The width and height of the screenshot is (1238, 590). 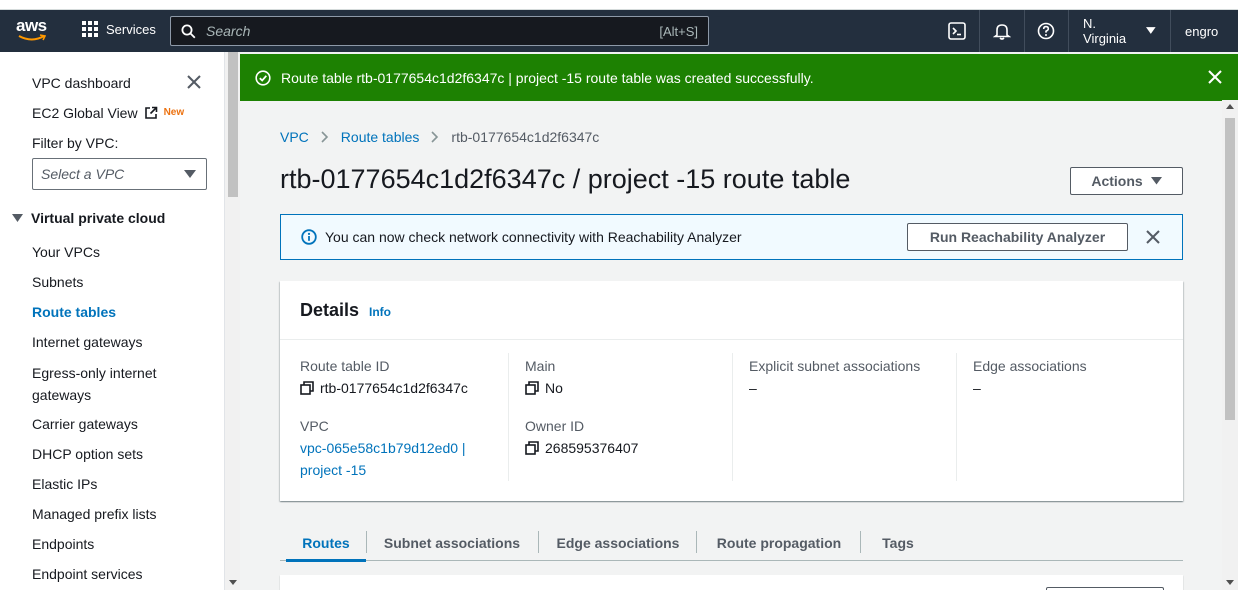 I want to click on aws-logo: aws, so click(x=33, y=31).